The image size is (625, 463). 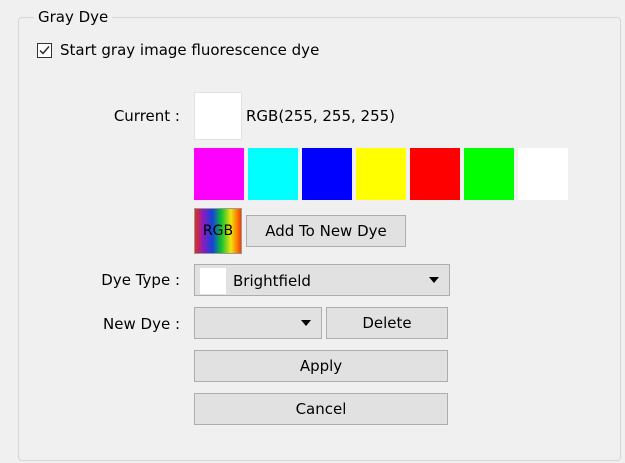 What do you see at coordinates (273, 174) in the screenshot?
I see `palette-swatch-cyan` at bounding box center [273, 174].